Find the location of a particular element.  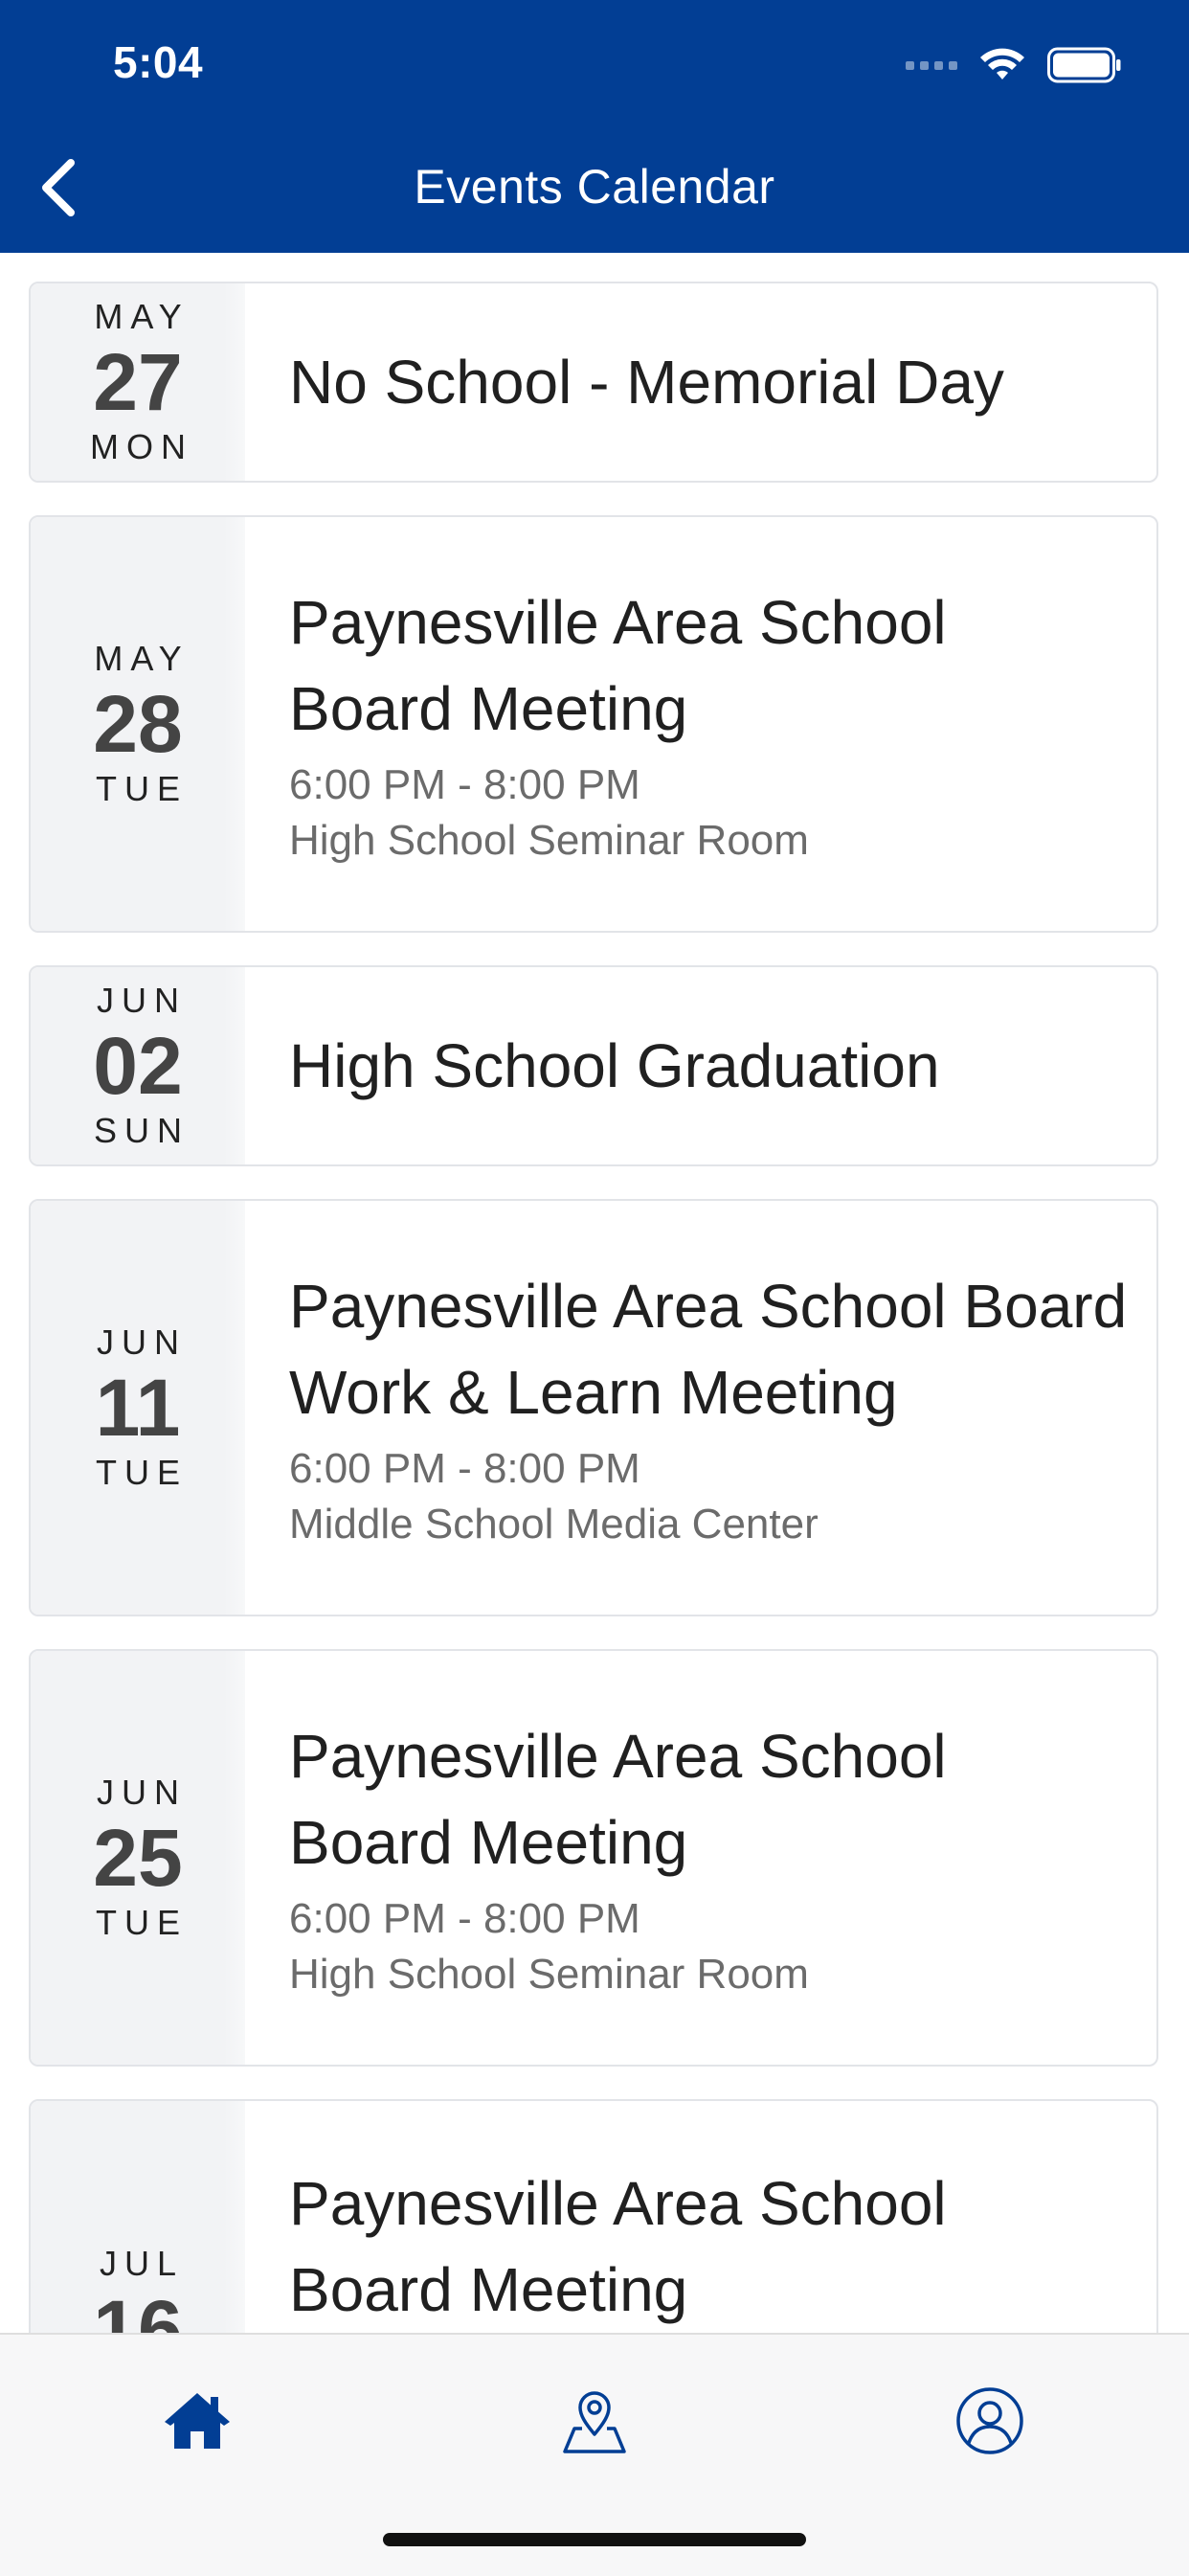

event-date: JUN 25 TUE is located at coordinates (138, 1858).